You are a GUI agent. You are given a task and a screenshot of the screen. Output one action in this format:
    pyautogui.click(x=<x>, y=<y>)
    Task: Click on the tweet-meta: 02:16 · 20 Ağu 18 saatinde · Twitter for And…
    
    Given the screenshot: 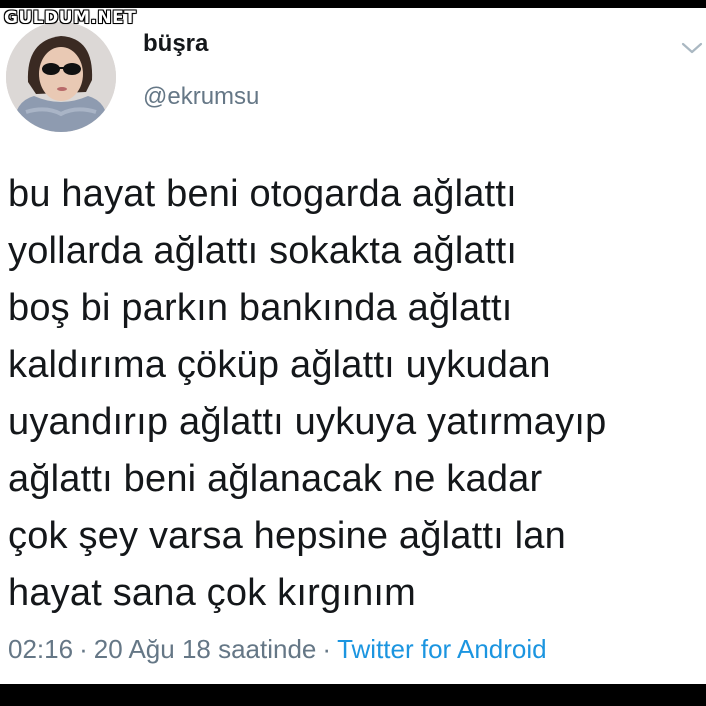 What is the action you would take?
    pyautogui.click(x=277, y=649)
    